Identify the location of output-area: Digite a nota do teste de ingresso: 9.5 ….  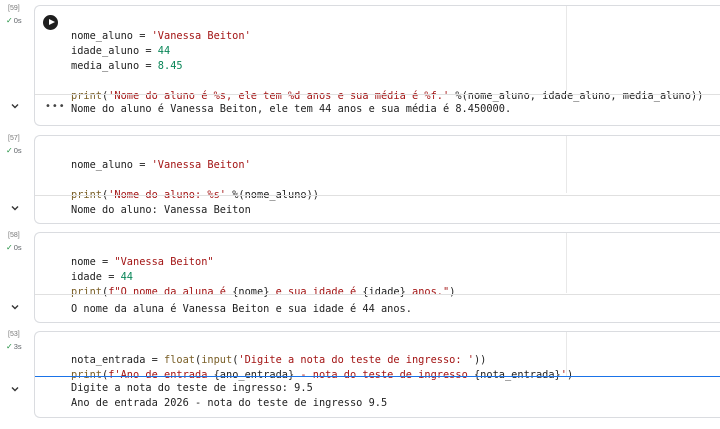
(365, 397).